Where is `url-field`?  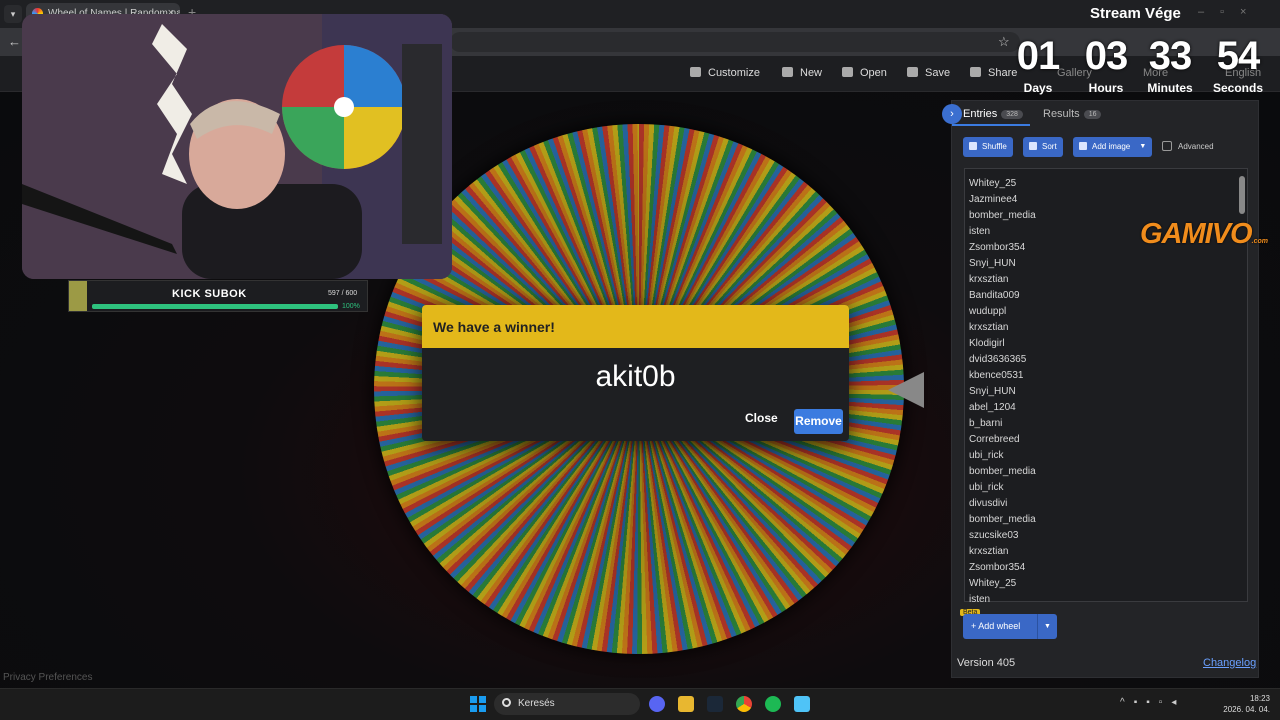
url-field is located at coordinates (735, 42).